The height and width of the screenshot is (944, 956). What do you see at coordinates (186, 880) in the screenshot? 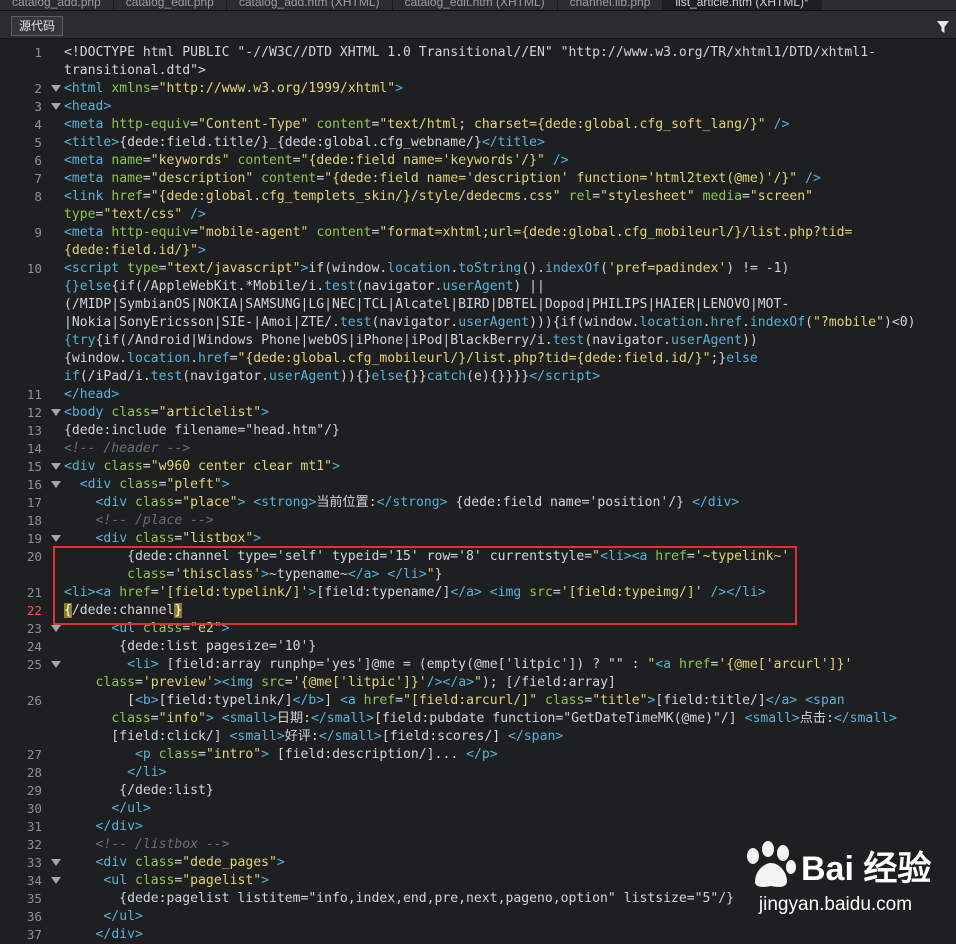
I see `code-line: <ul class="pagelist">` at bounding box center [186, 880].